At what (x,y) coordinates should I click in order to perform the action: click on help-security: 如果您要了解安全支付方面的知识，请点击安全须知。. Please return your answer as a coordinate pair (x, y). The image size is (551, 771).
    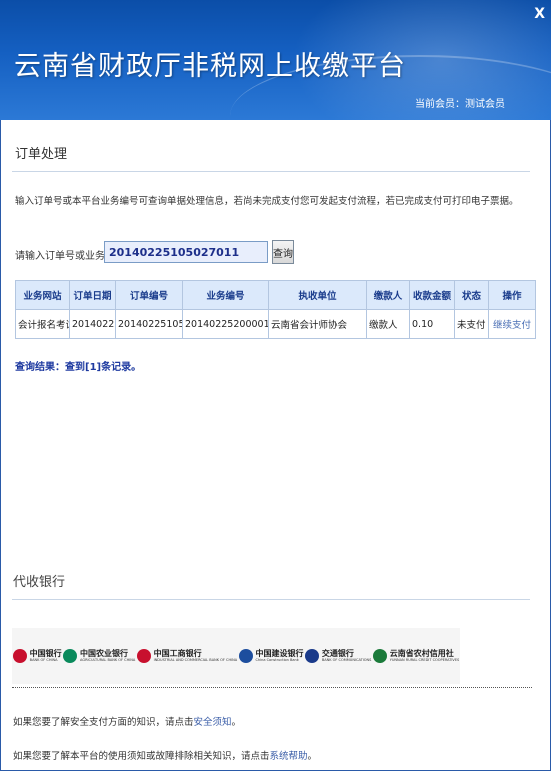
    Looking at the image, I should click on (127, 721).